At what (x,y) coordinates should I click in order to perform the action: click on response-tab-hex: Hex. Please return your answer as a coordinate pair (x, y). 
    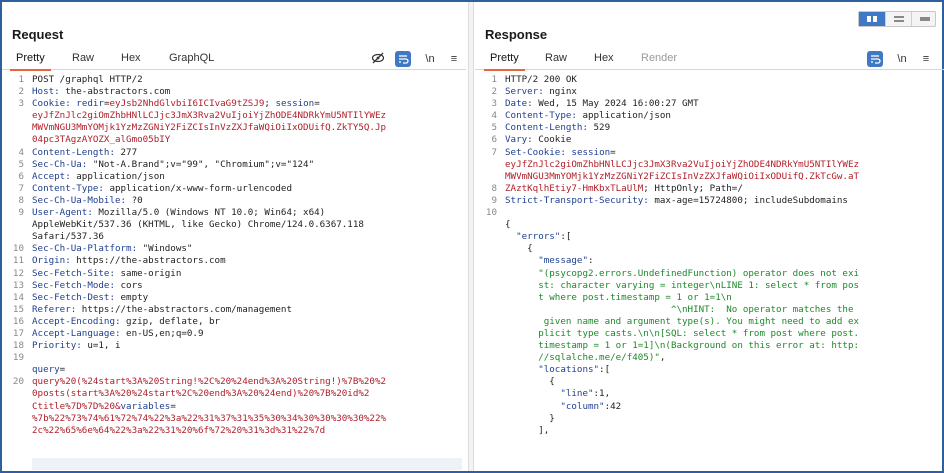
    Looking at the image, I should click on (604, 58).